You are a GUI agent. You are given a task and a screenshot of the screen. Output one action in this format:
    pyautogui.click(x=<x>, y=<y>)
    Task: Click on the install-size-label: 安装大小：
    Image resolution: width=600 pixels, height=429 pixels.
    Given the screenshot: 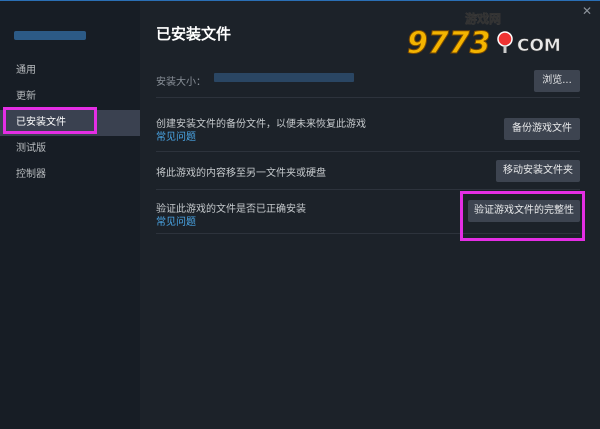 What is the action you would take?
    pyautogui.click(x=181, y=82)
    